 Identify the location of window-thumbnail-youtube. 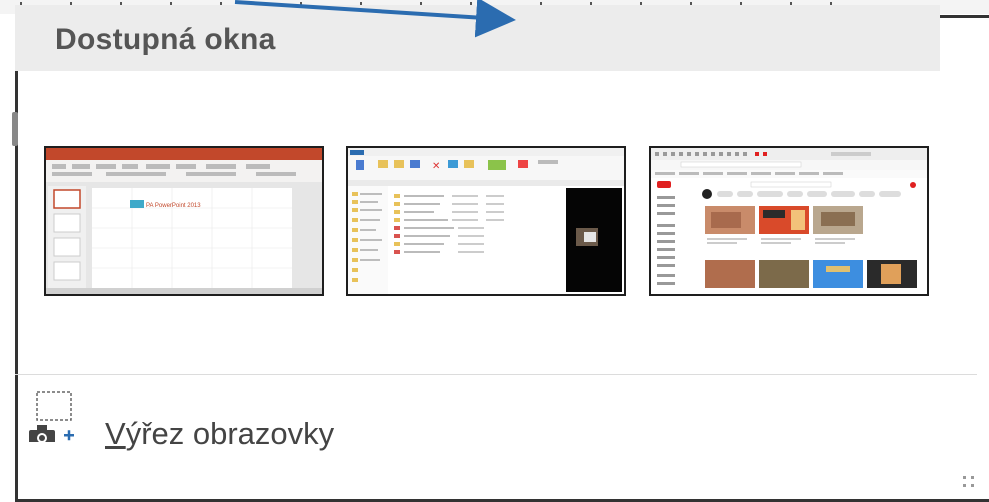
(789, 221).